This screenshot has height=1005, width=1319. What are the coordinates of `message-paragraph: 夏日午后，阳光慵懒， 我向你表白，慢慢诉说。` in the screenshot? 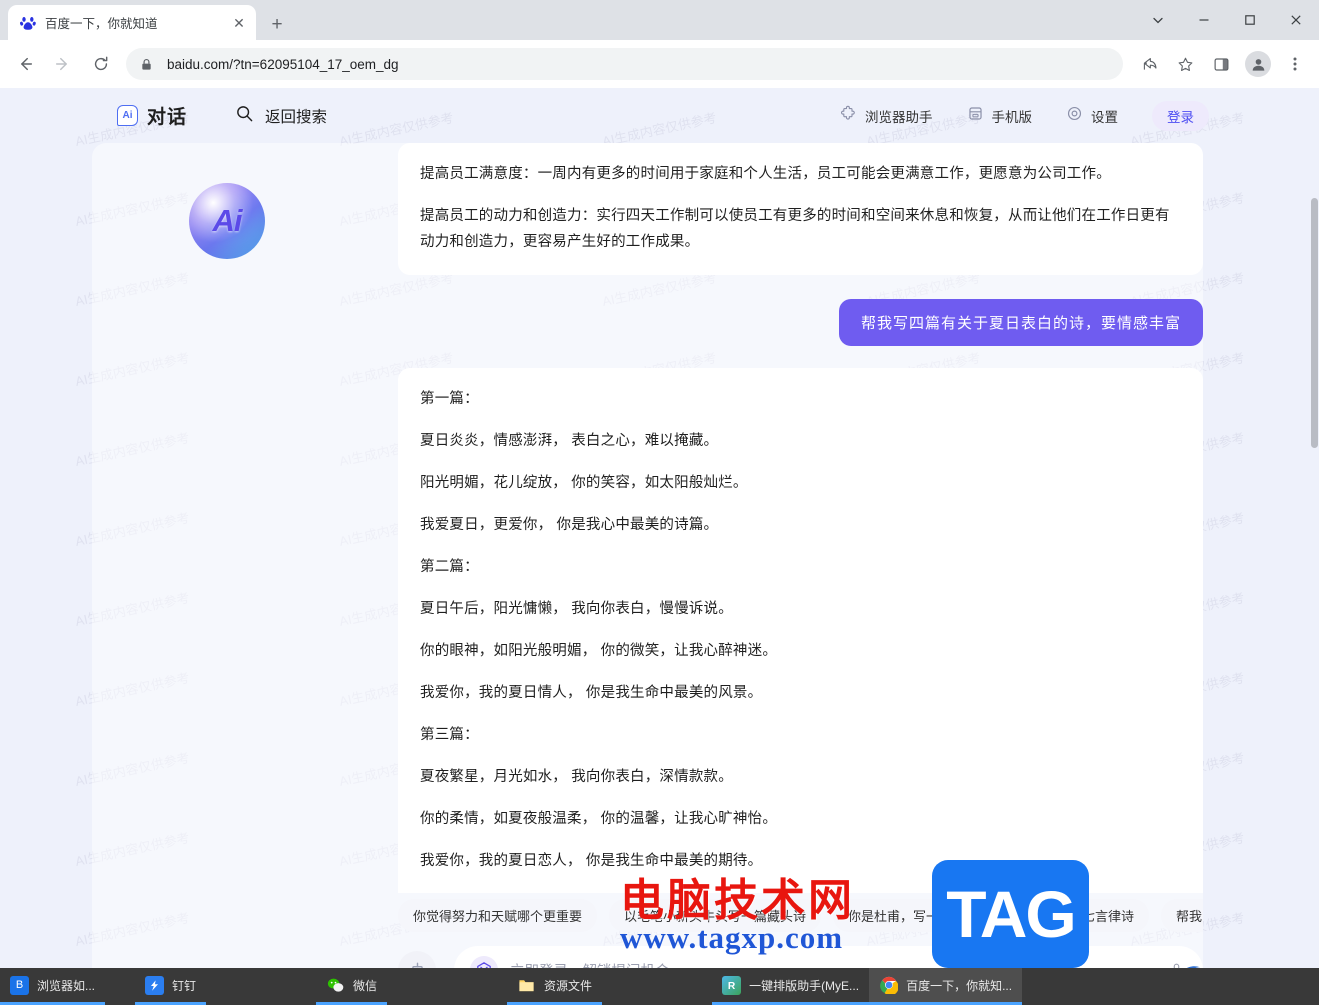 It's located at (576, 609).